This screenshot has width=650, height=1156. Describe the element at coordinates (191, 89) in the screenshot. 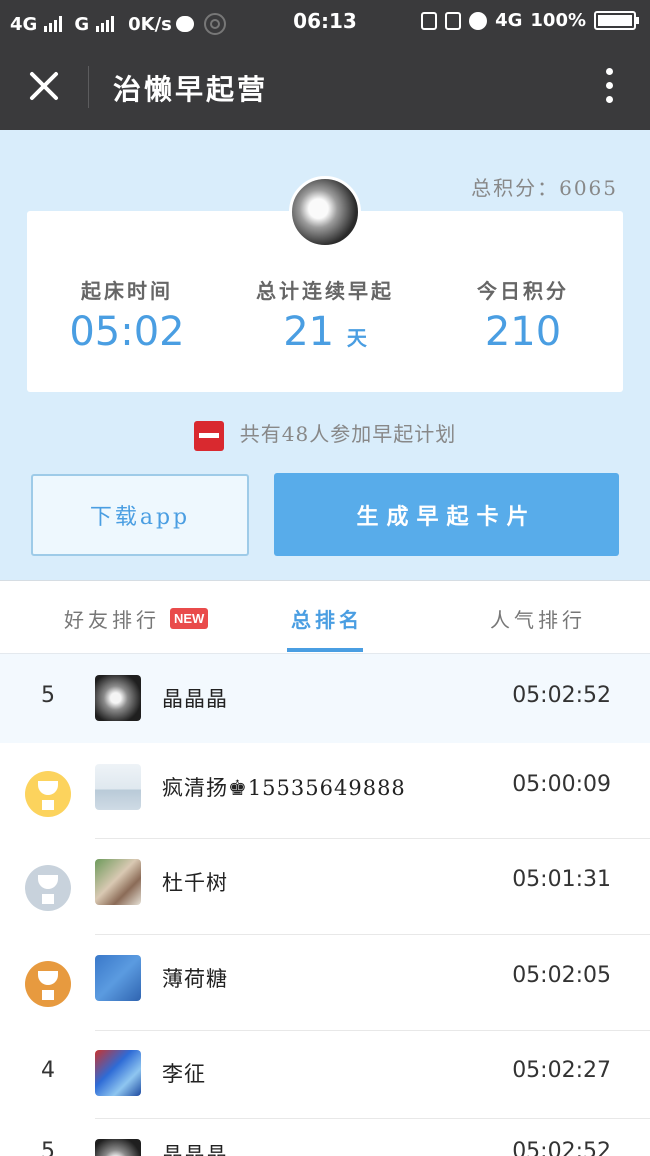

I see `page-title: 治懒早起营` at that location.